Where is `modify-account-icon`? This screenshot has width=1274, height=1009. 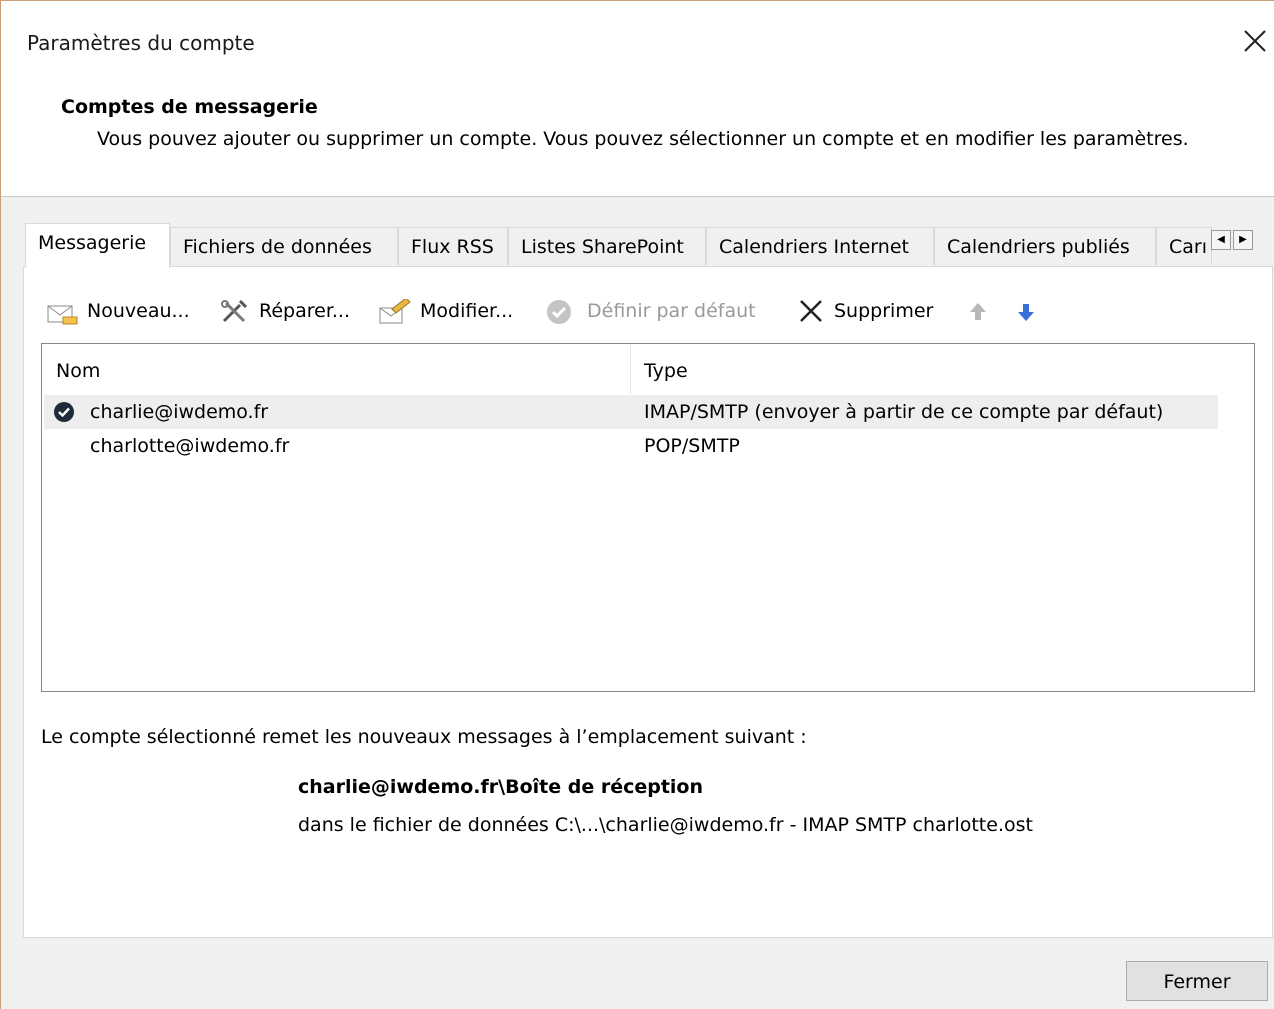
modify-account-icon is located at coordinates (395, 311).